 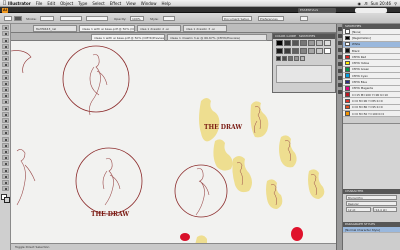 What do you see at coordinates (5, 28) in the screenshot?
I see `selection-tool-icon` at bounding box center [5, 28].